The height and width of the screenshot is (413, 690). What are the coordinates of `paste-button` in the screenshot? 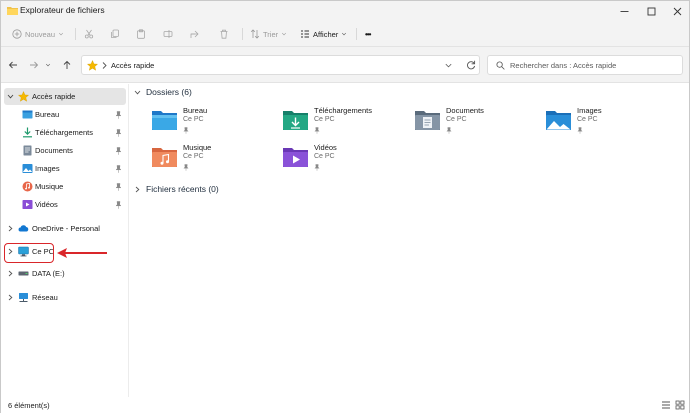 It's located at (141, 34).